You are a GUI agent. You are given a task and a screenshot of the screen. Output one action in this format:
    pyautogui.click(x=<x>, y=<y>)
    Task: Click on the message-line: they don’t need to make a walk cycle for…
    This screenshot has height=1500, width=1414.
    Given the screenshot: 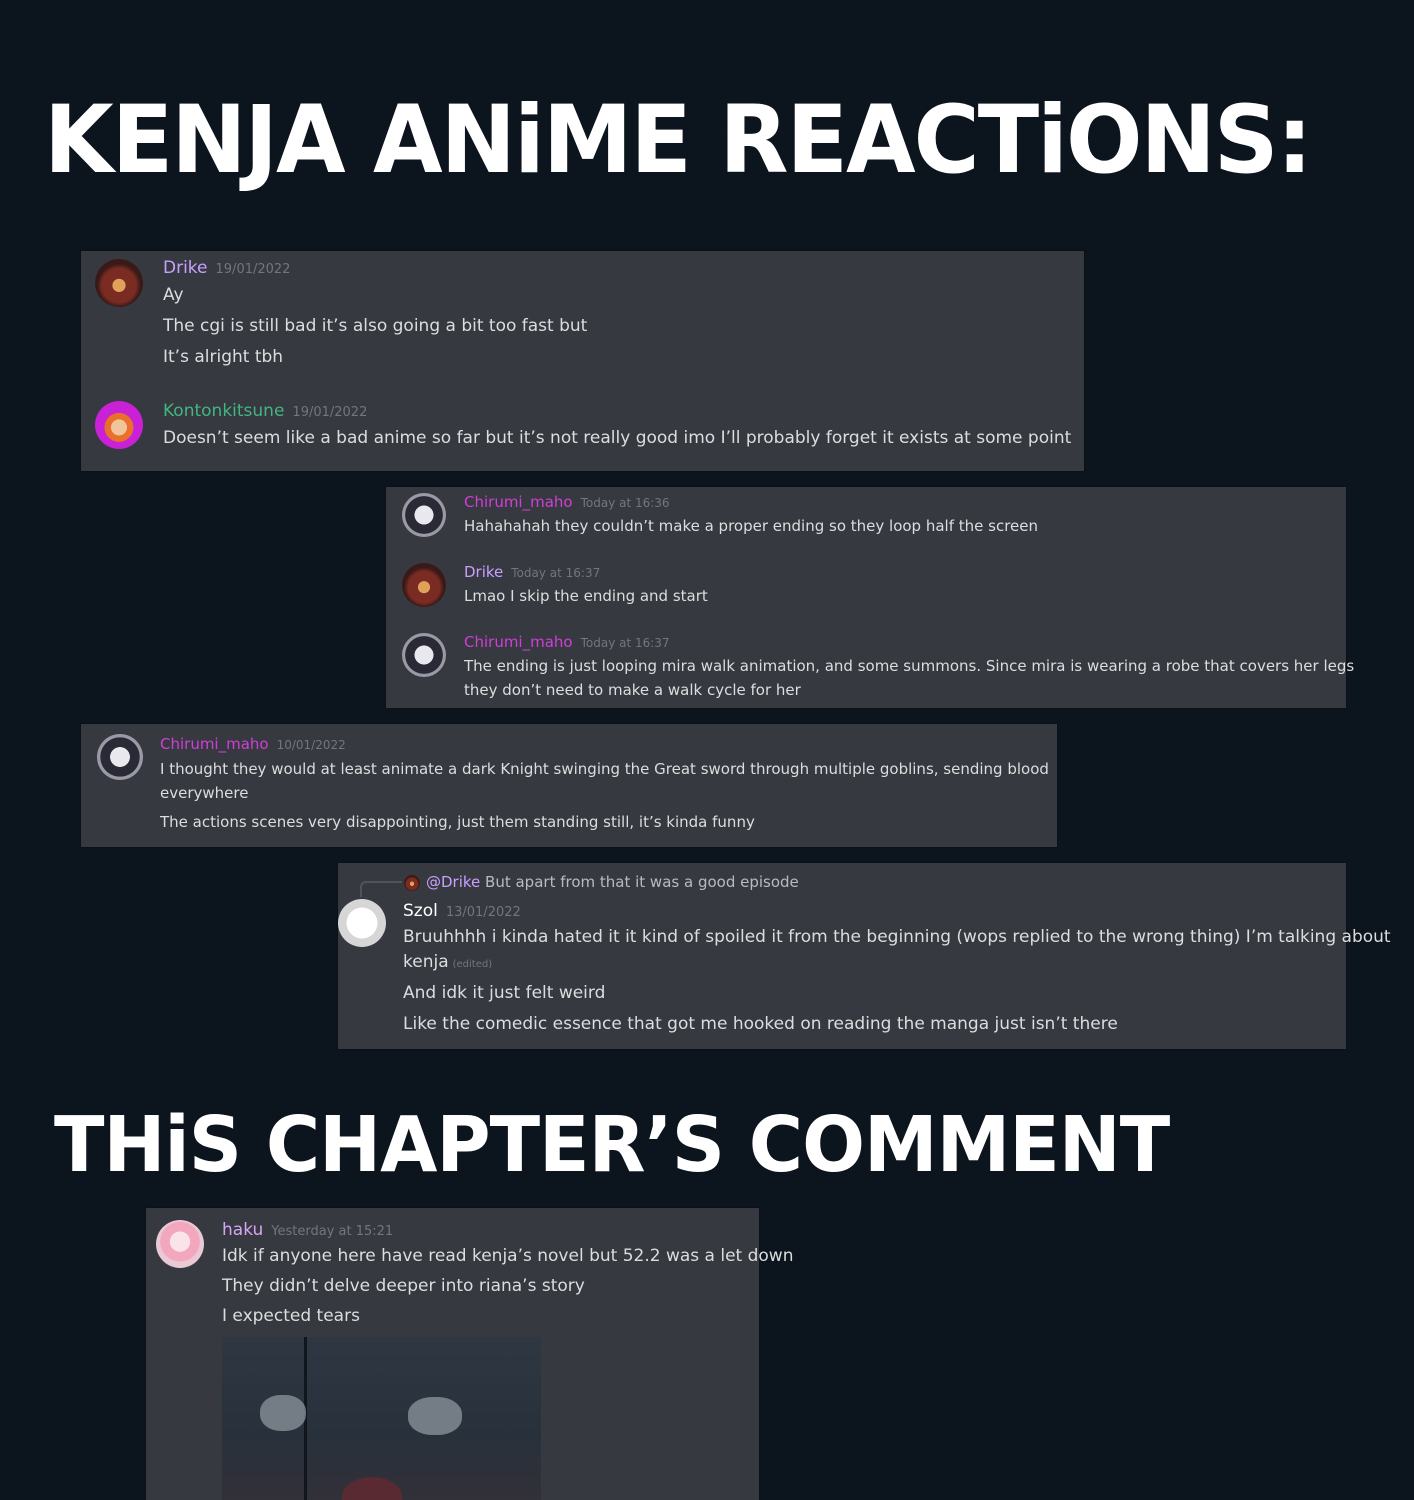 What is the action you would take?
    pyautogui.click(x=632, y=690)
    